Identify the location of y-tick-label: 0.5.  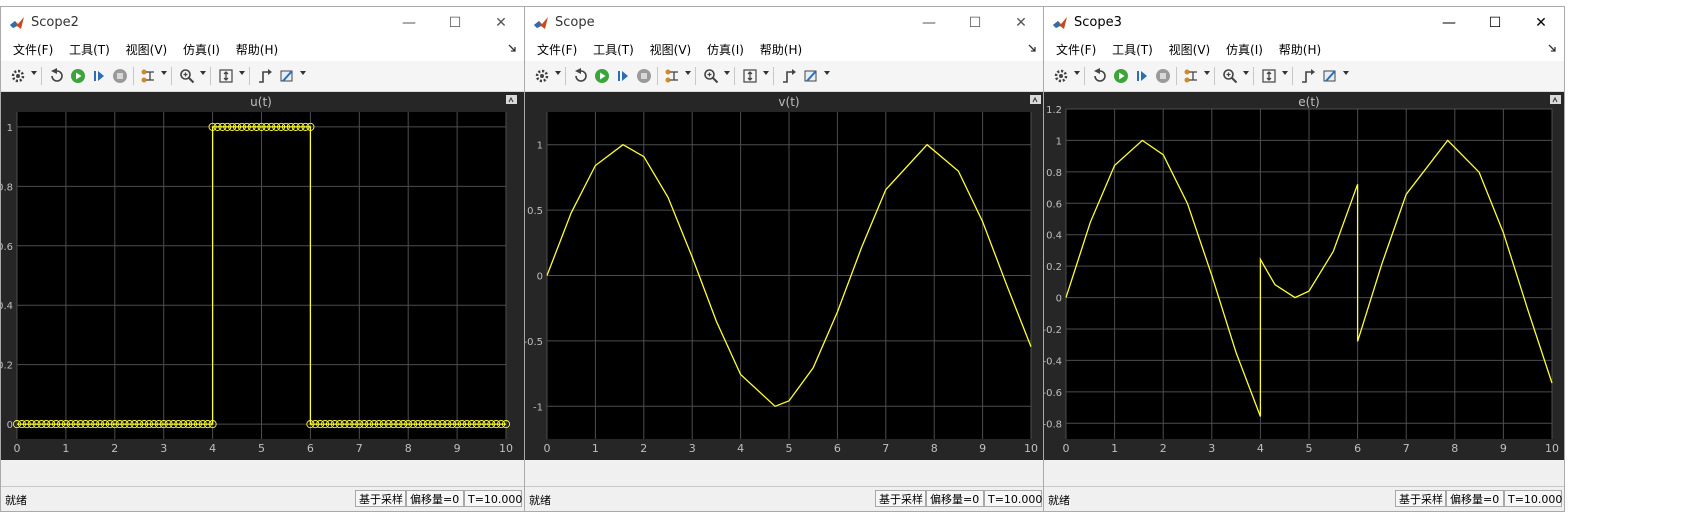
(535, 211).